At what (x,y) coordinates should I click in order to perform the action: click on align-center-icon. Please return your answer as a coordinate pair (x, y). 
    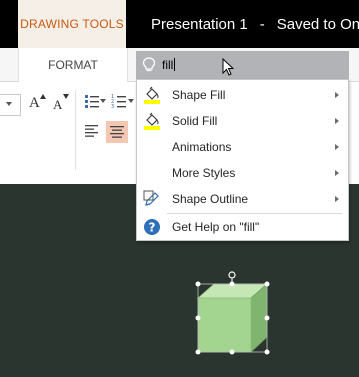
    Looking at the image, I should click on (117, 132).